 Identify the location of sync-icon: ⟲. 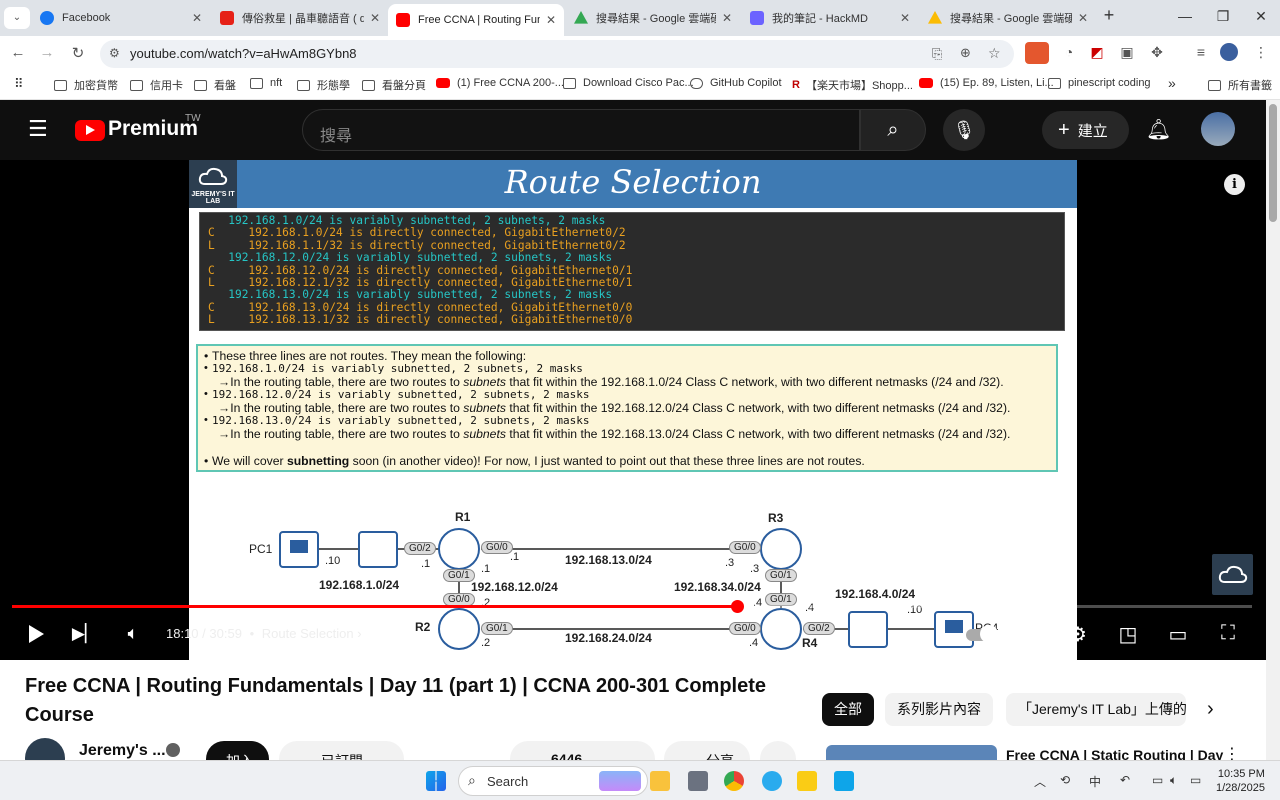
(1065, 780).